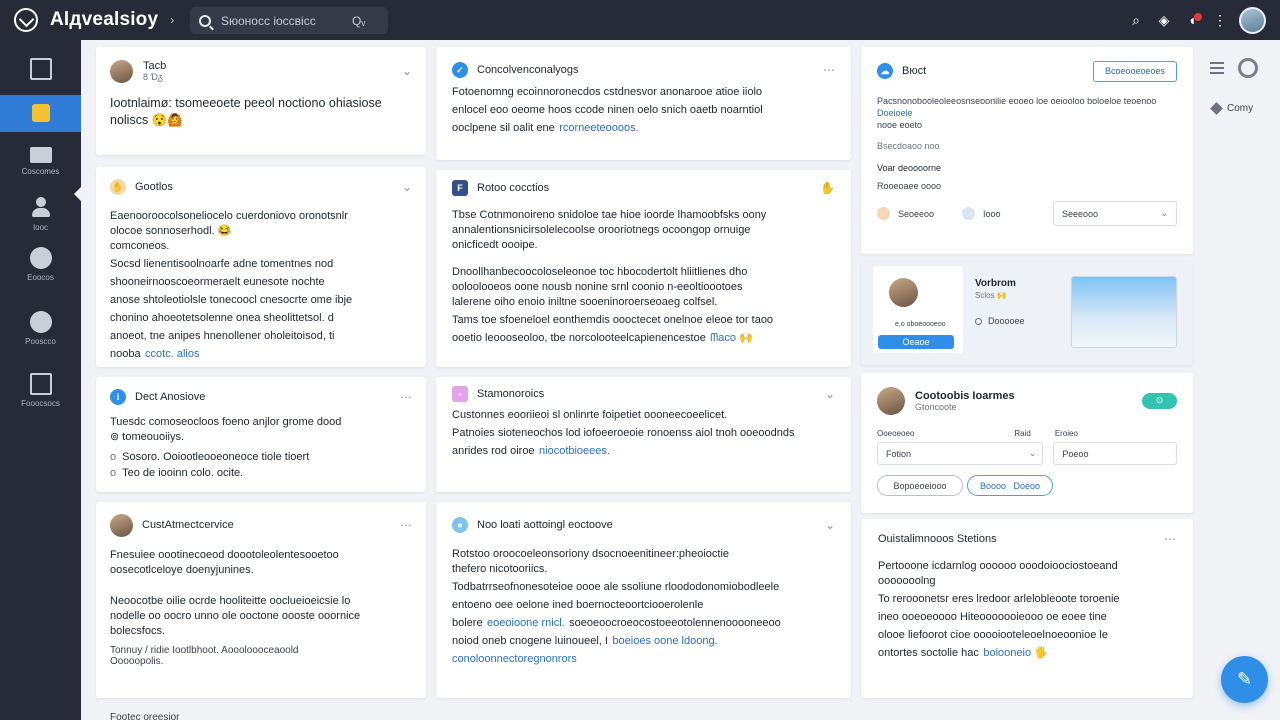 The image size is (1280, 720). What do you see at coordinates (918, 309) in the screenshot?
I see `profile-card: e,o oboeoooeoo Oeaoe` at bounding box center [918, 309].